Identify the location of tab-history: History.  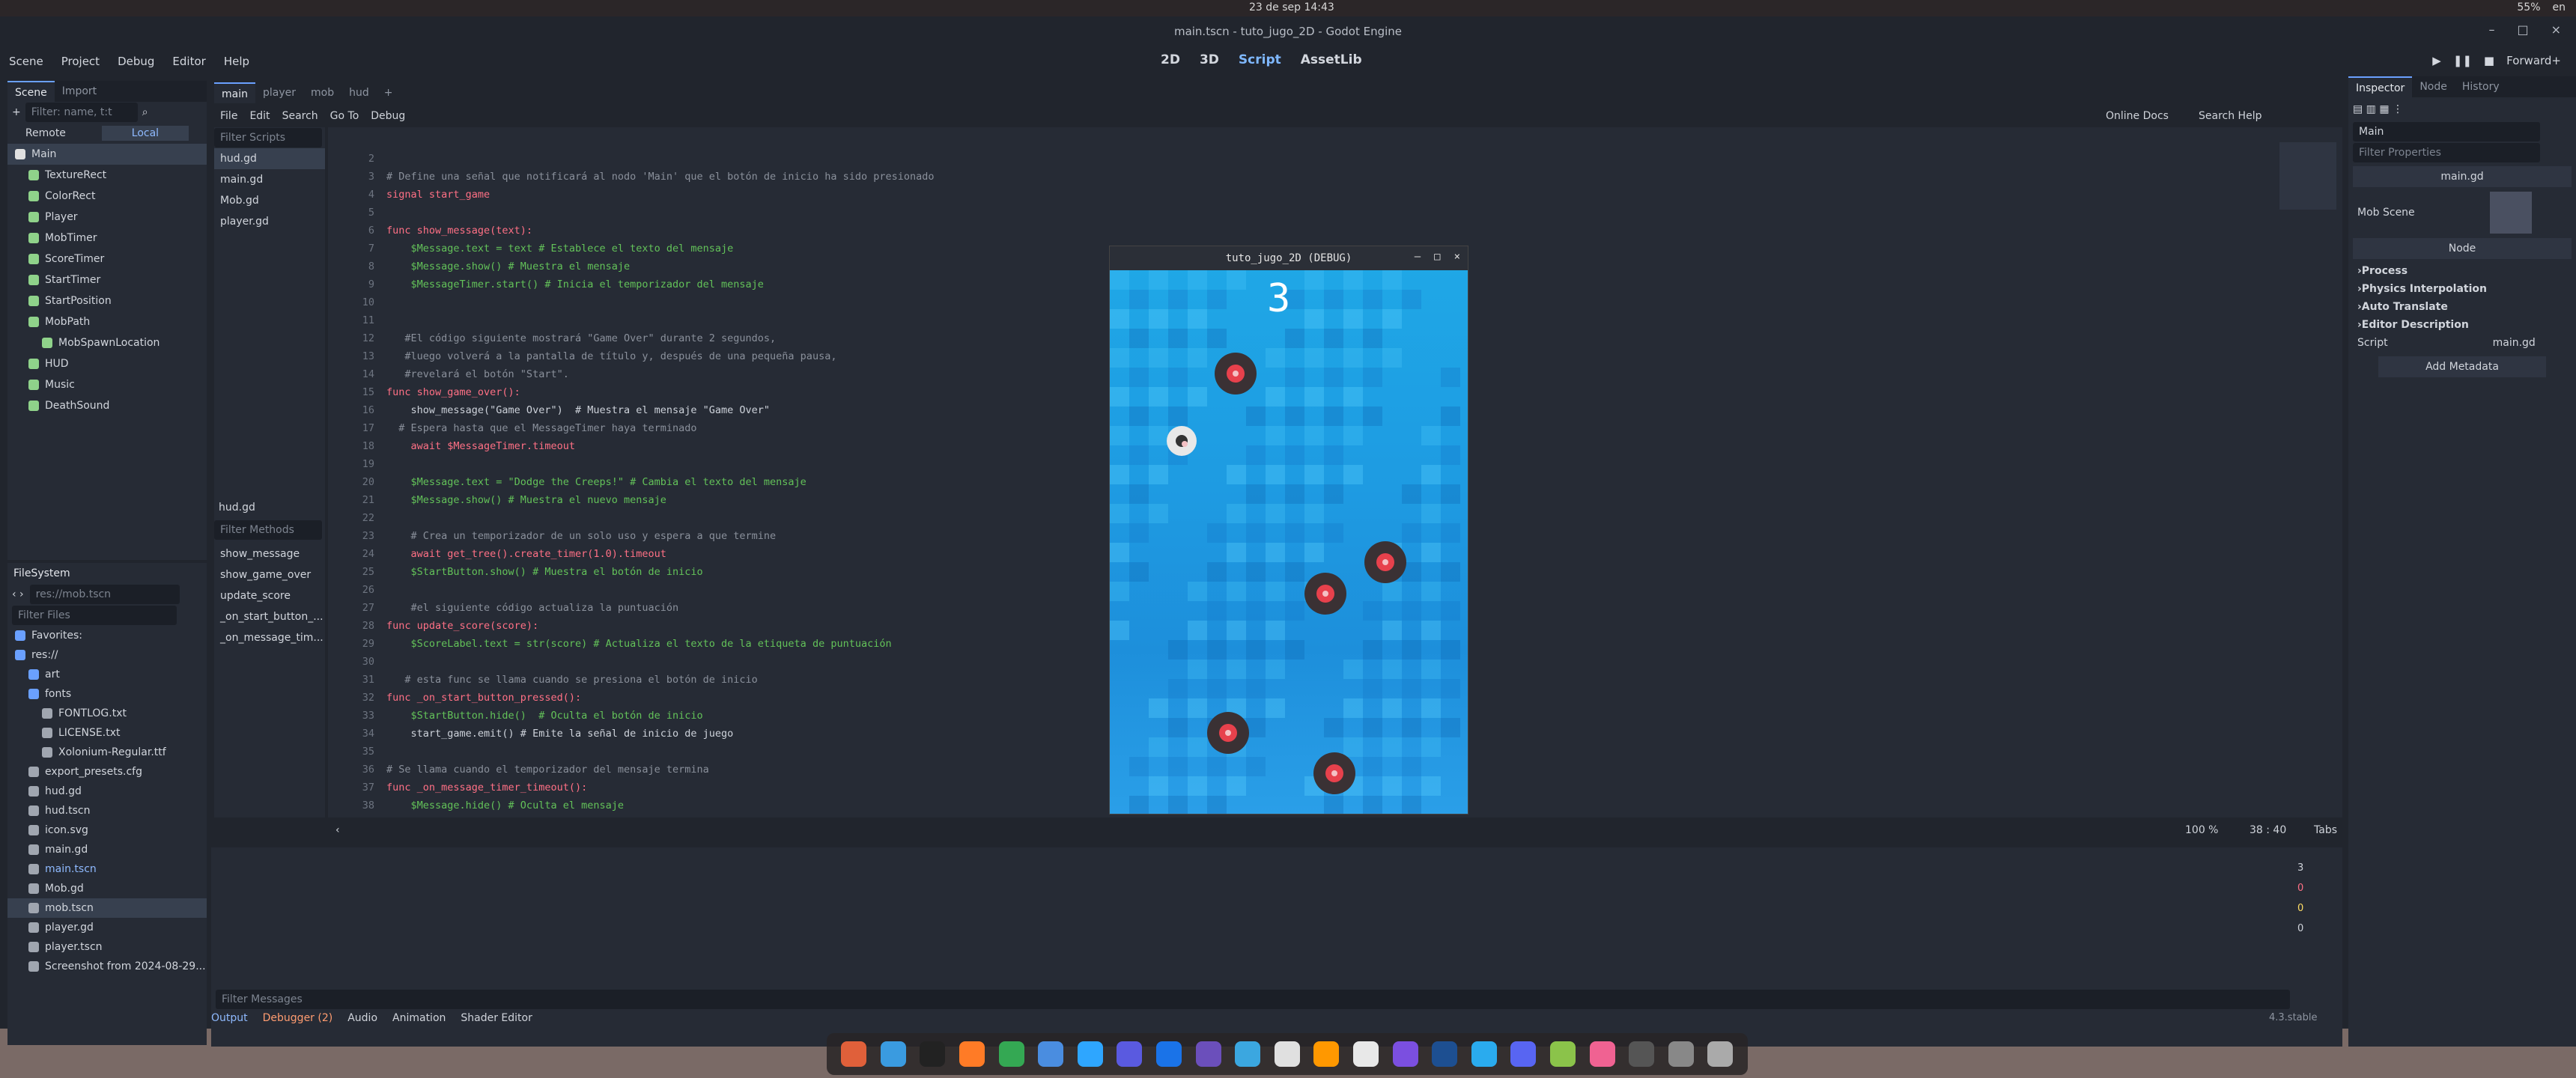
(2481, 86).